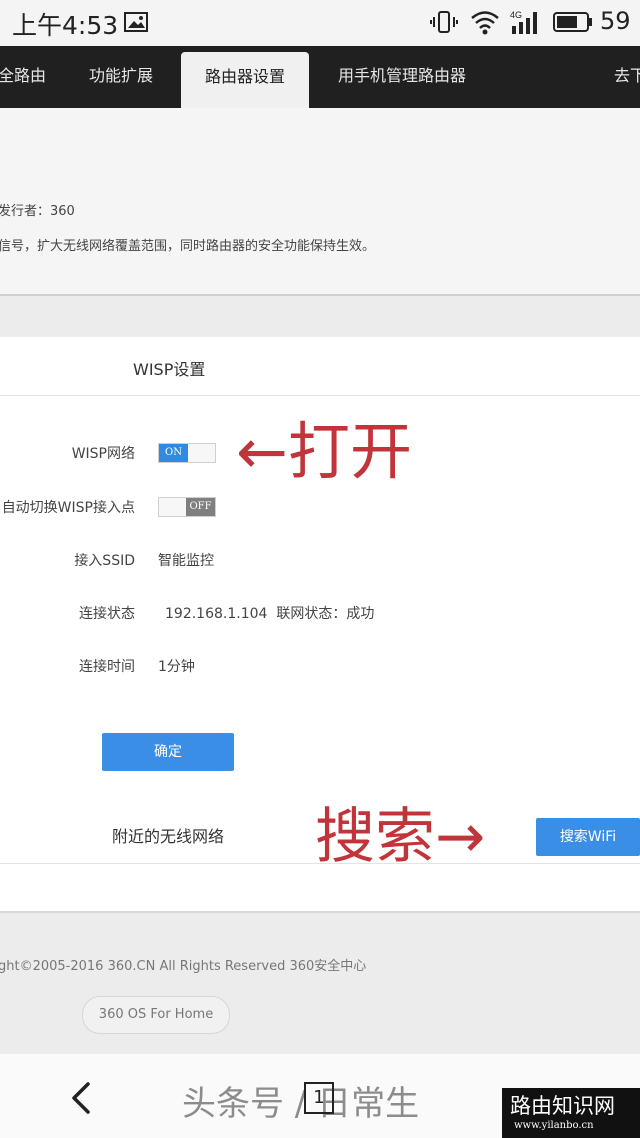 The image size is (640, 1138). I want to click on tab-extensions: 功能扩展, so click(121, 77).